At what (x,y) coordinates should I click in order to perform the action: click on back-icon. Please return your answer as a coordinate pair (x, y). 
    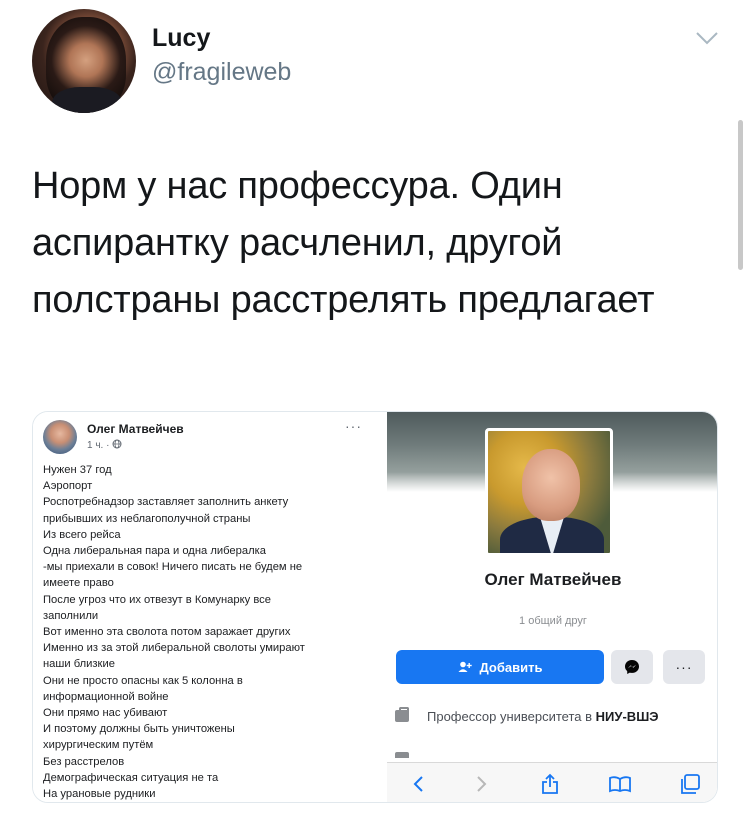
    Looking at the image, I should click on (418, 784).